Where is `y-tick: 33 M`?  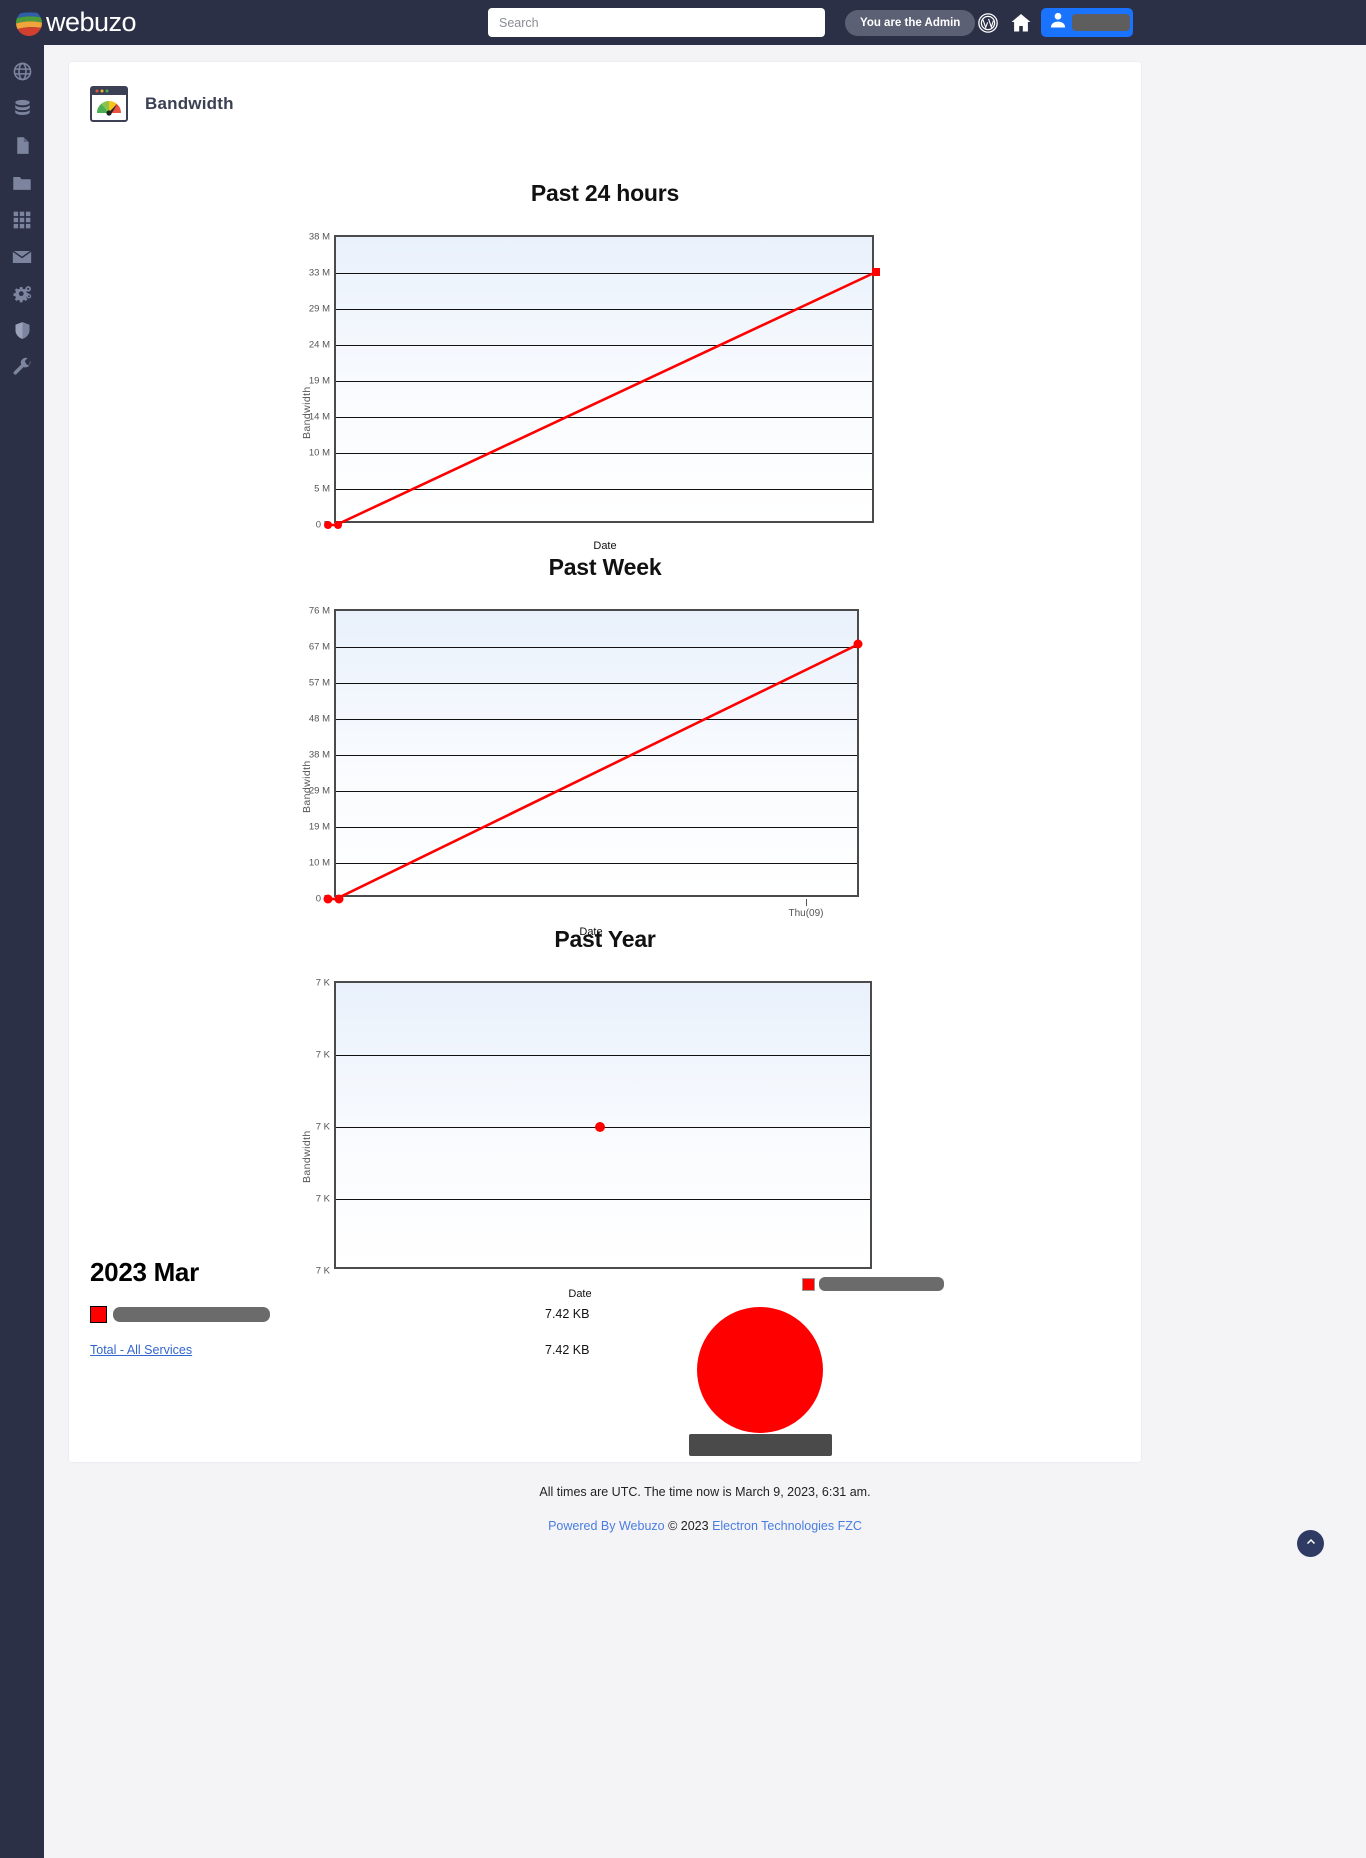 y-tick: 33 M is located at coordinates (319, 273).